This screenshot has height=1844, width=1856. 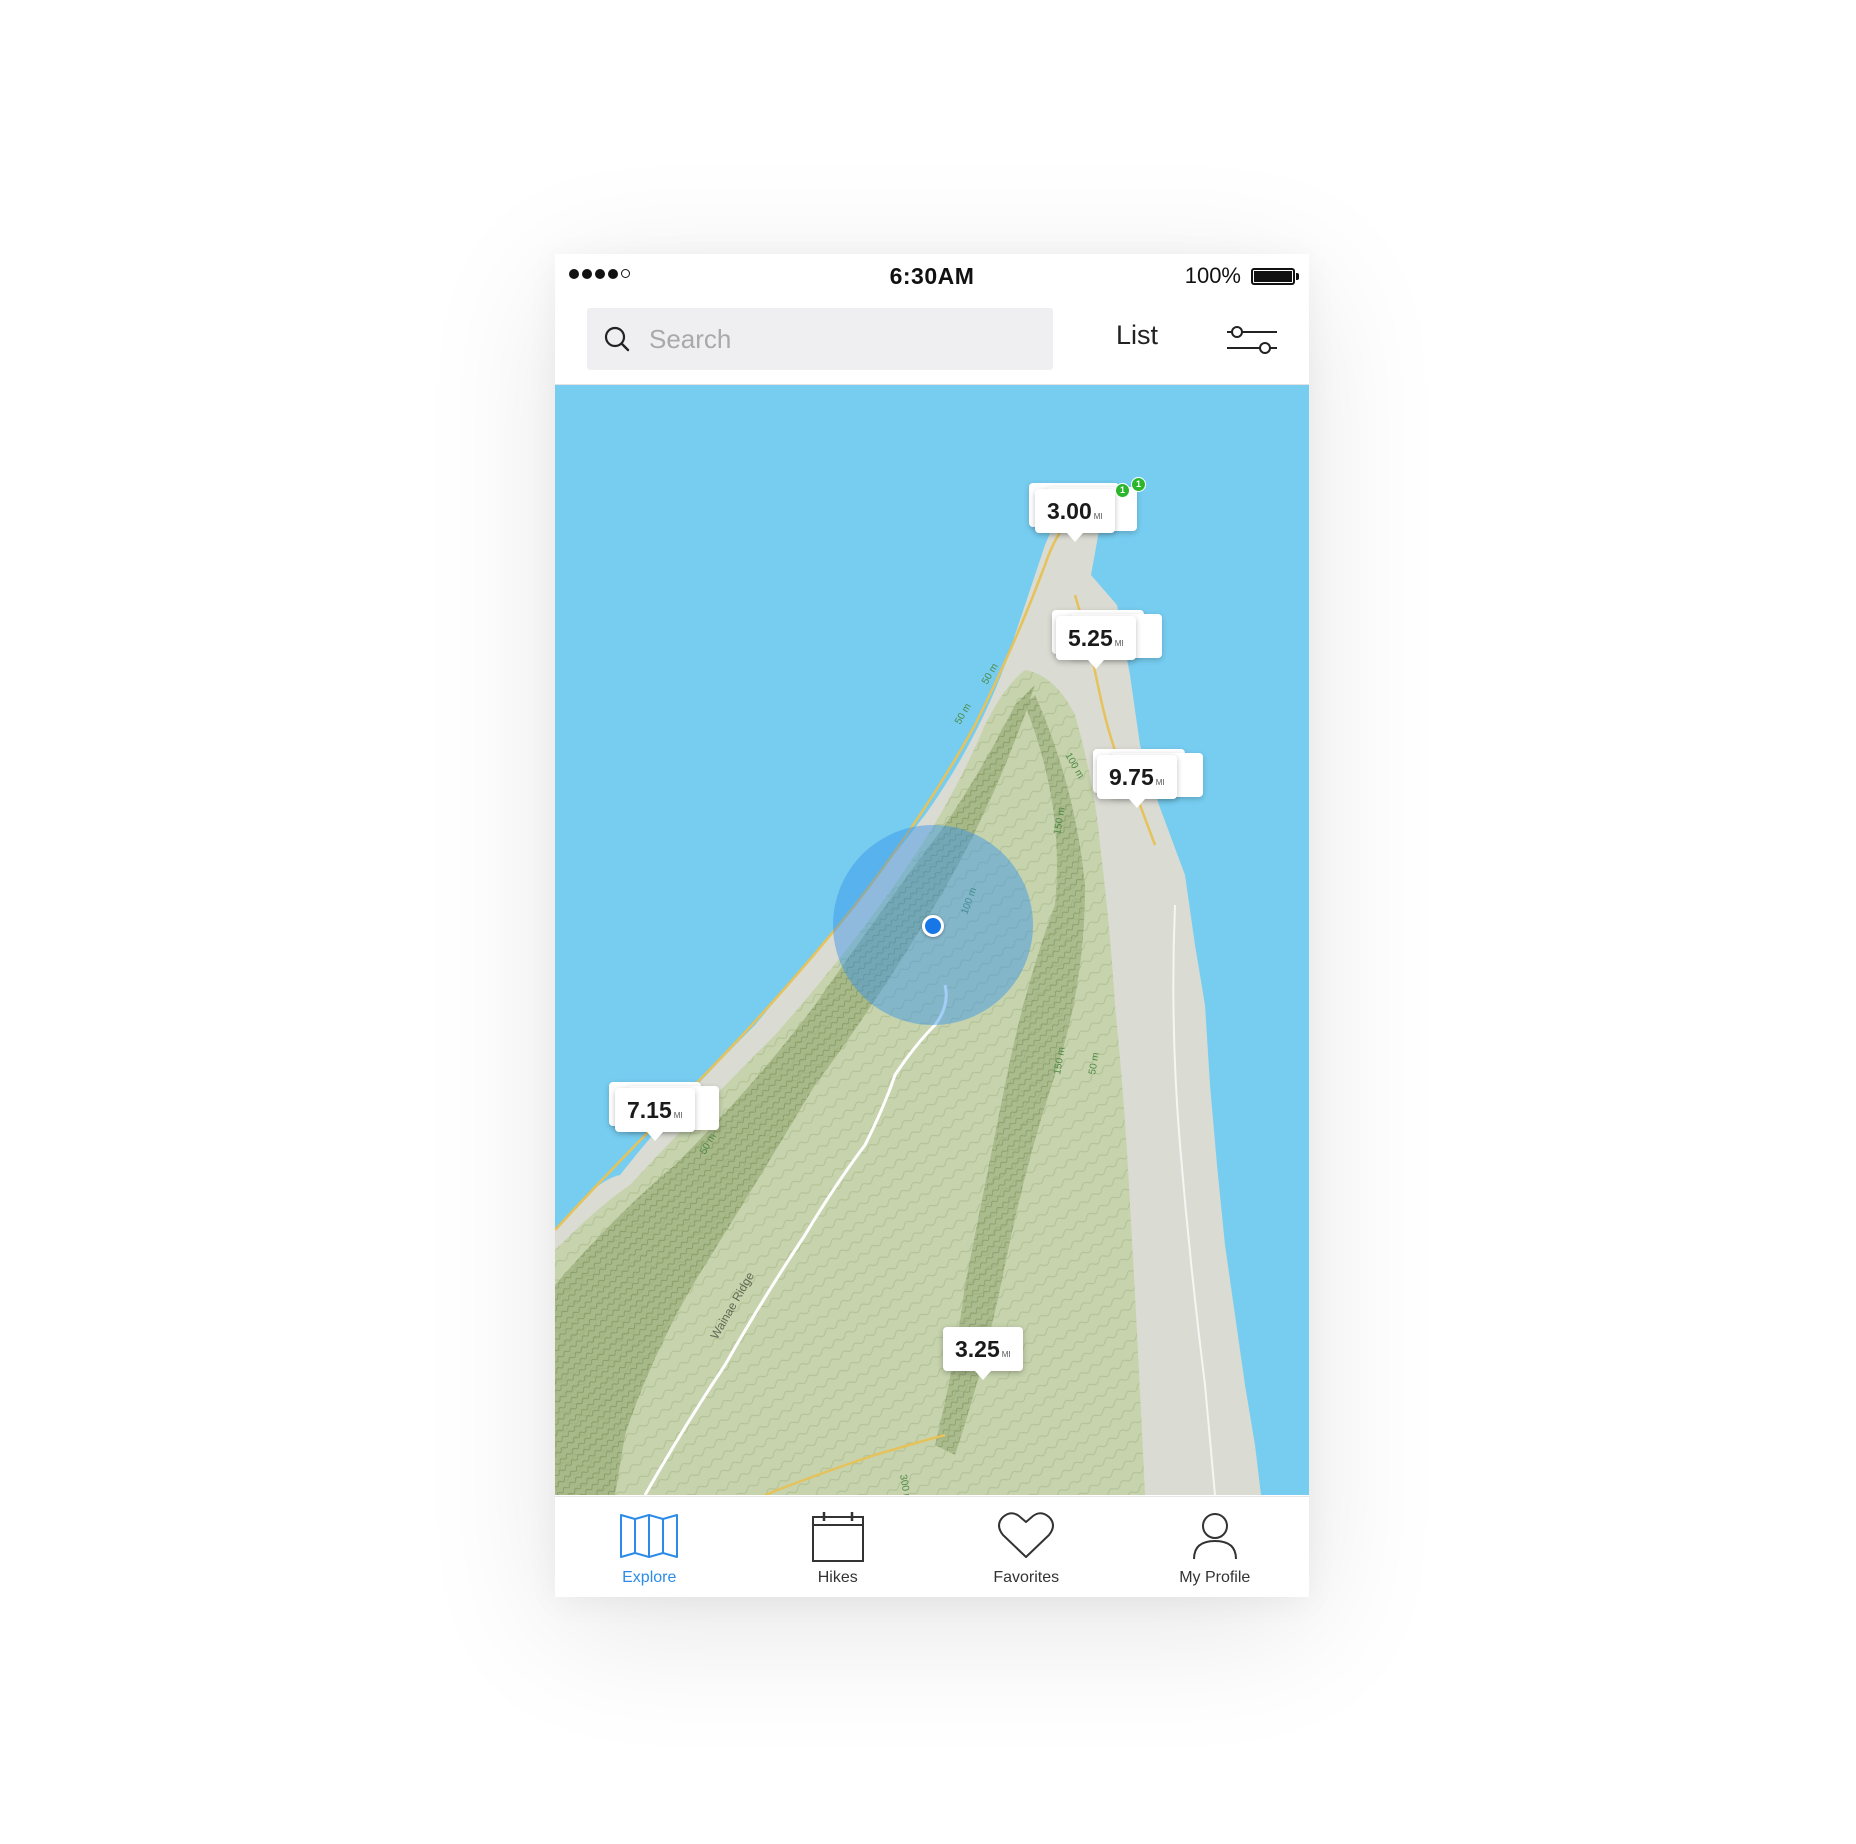 I want to click on tab-favorites: Favorites, so click(x=1026, y=1547).